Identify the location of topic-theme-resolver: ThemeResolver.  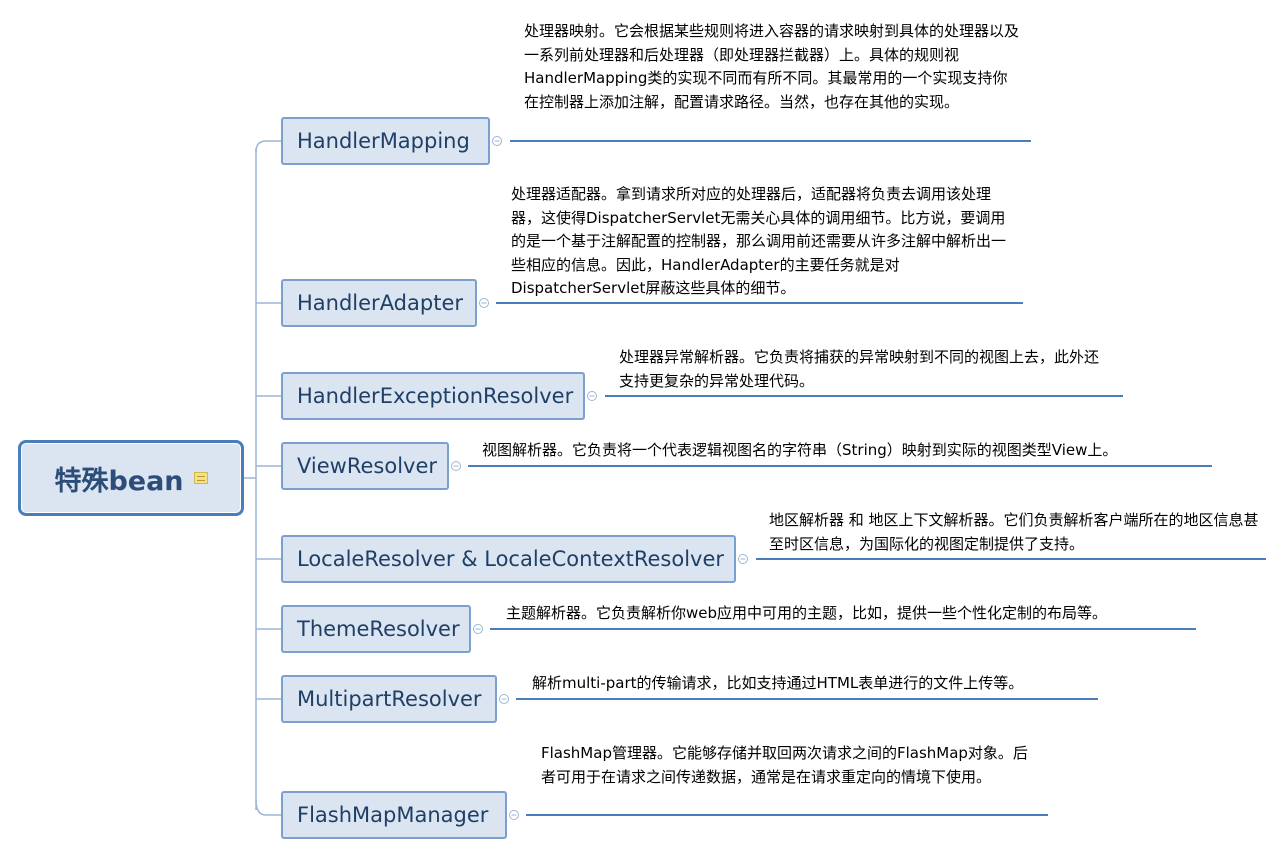
(376, 629).